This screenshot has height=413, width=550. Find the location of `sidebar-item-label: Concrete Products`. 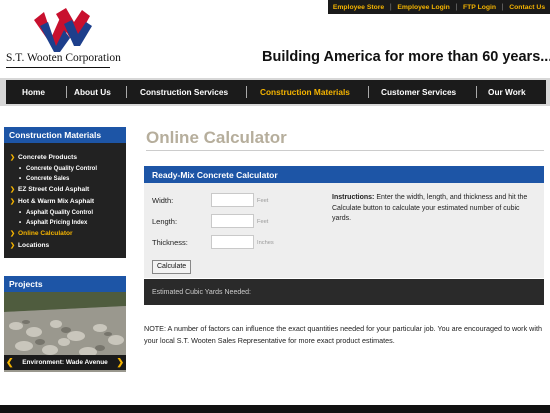

sidebar-item-label: Concrete Products is located at coordinates (48, 157).